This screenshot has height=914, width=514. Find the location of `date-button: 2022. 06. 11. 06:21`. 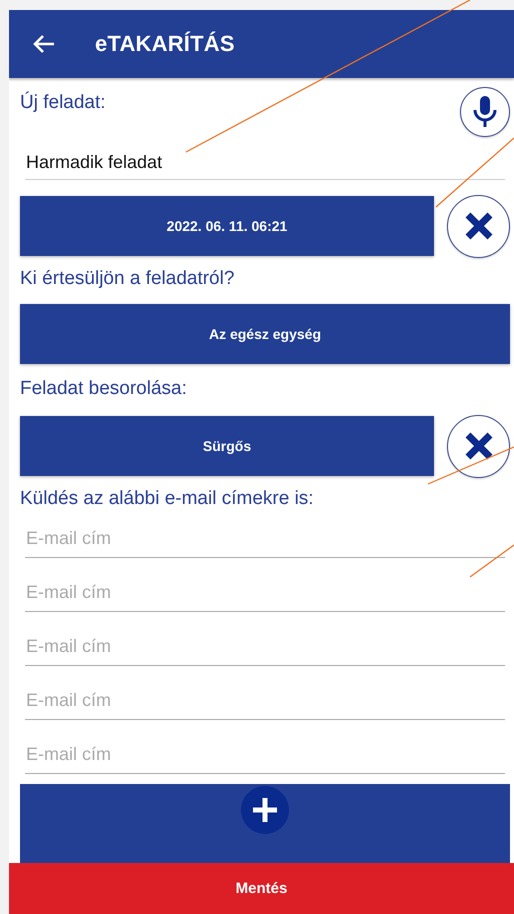

date-button: 2022. 06. 11. 06:21 is located at coordinates (227, 226).